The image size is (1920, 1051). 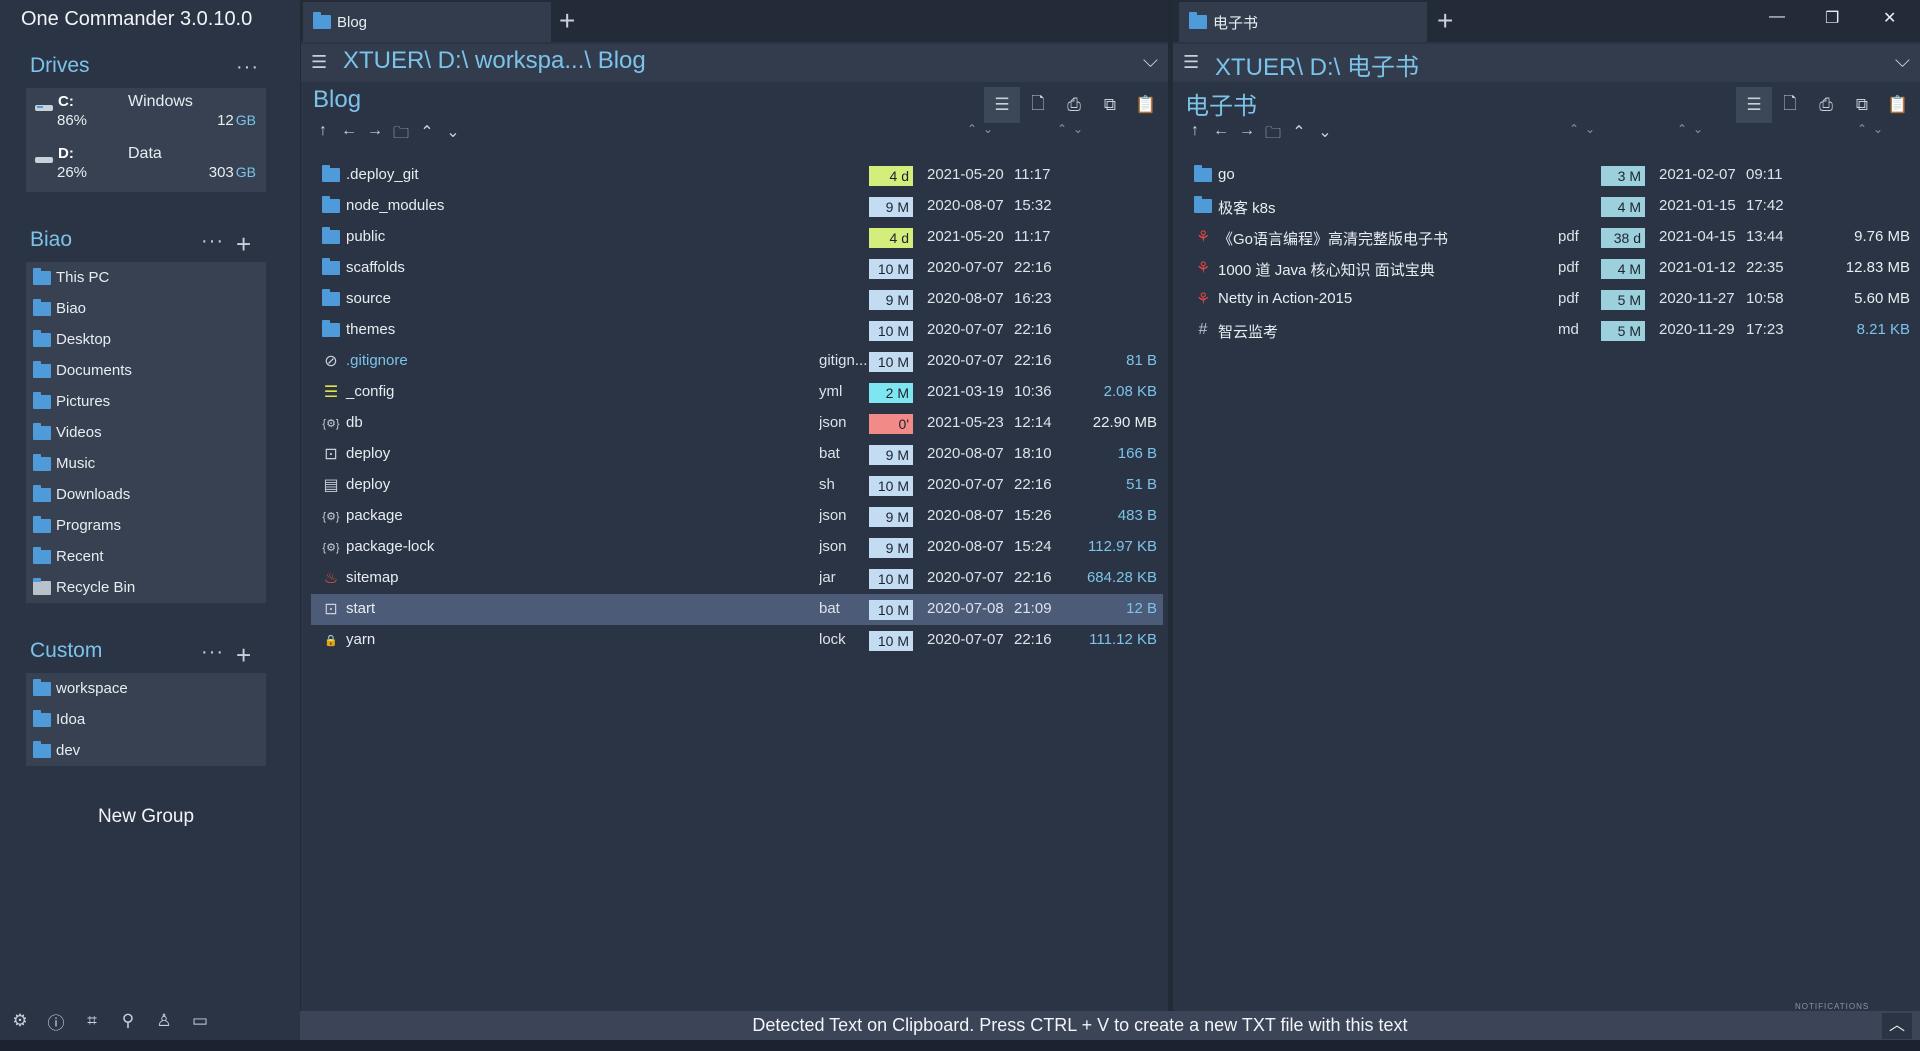 I want to click on sidebar-item-biao: Biao, so click(x=146, y=308).